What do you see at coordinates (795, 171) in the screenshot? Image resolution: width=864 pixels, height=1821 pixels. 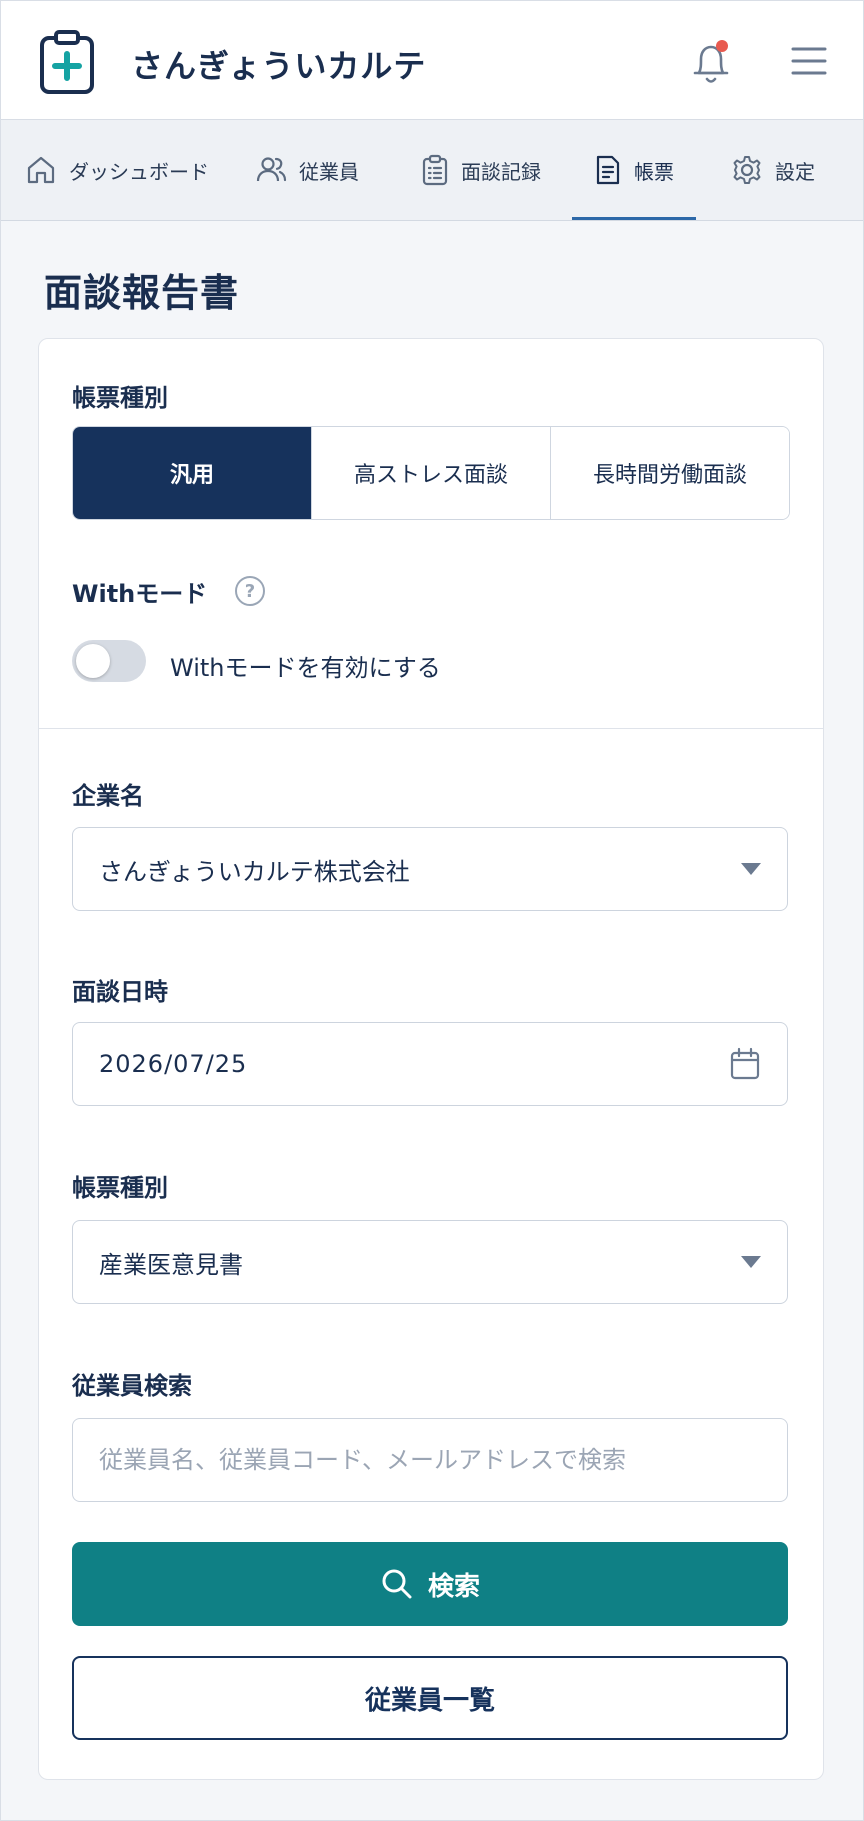 I see `nav-tab-label: 設定` at bounding box center [795, 171].